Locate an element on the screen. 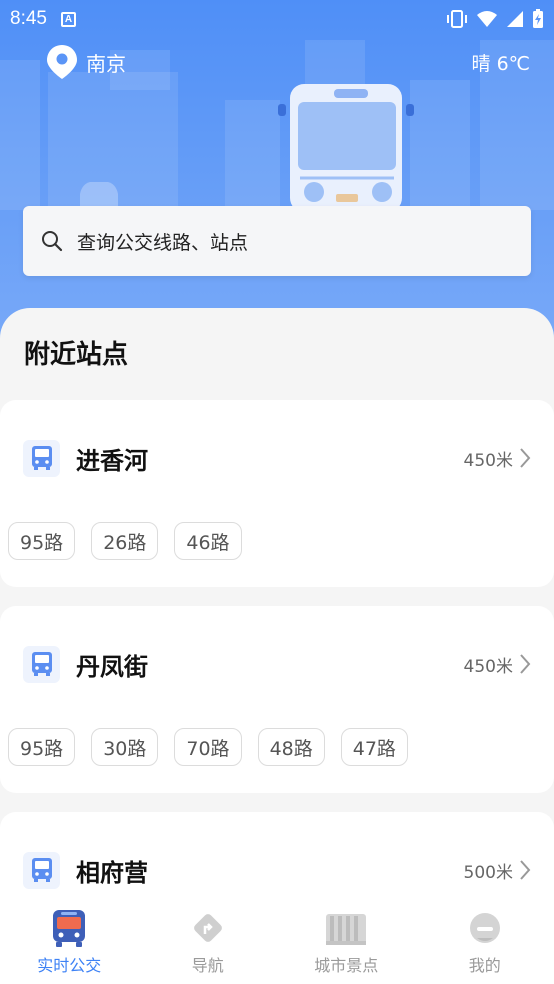 This screenshot has height=984, width=554. status-icons is located at coordinates (495, 19).